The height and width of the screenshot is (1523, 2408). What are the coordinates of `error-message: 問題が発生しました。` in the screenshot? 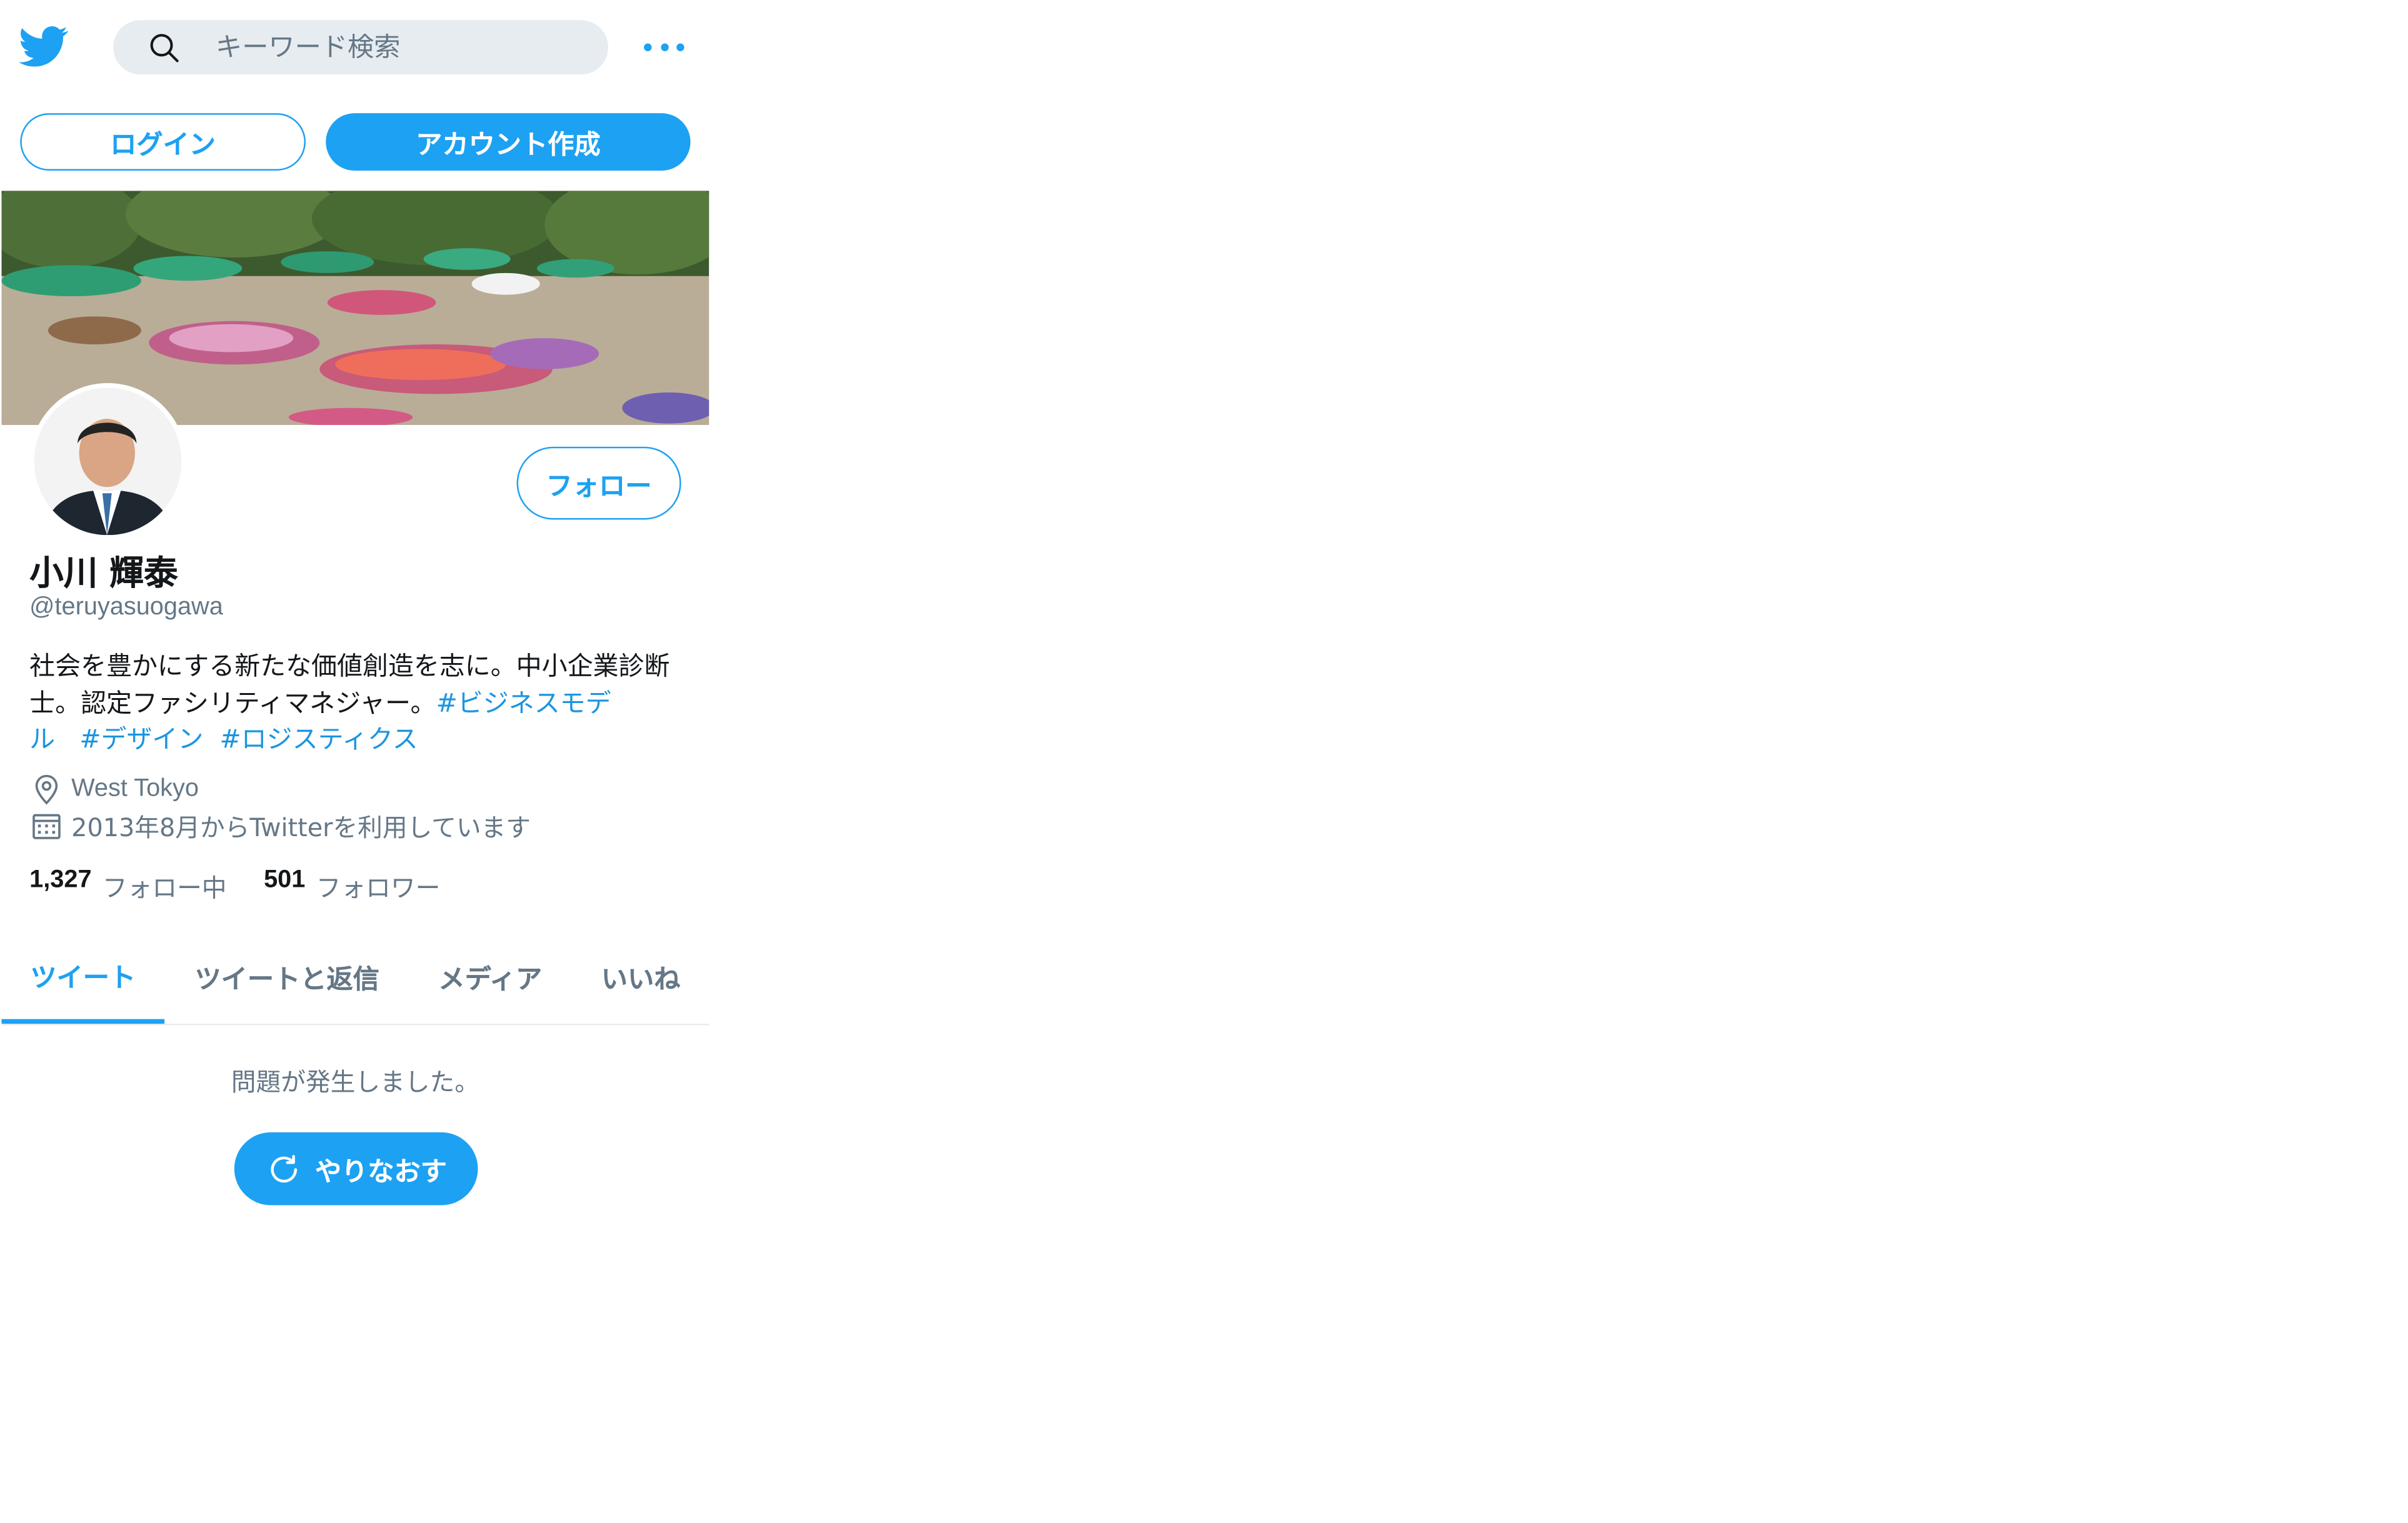 It's located at (355, 1082).